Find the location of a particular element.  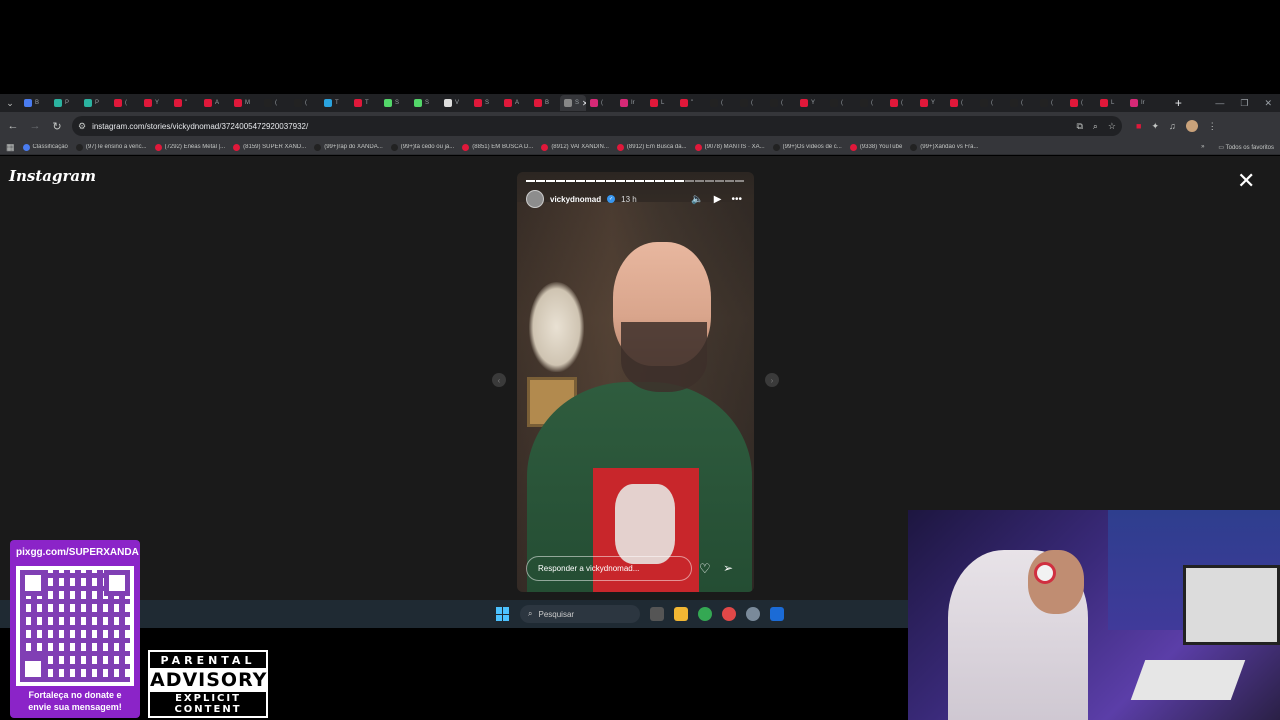

mute-icon: 🔈 is located at coordinates (697, 199).